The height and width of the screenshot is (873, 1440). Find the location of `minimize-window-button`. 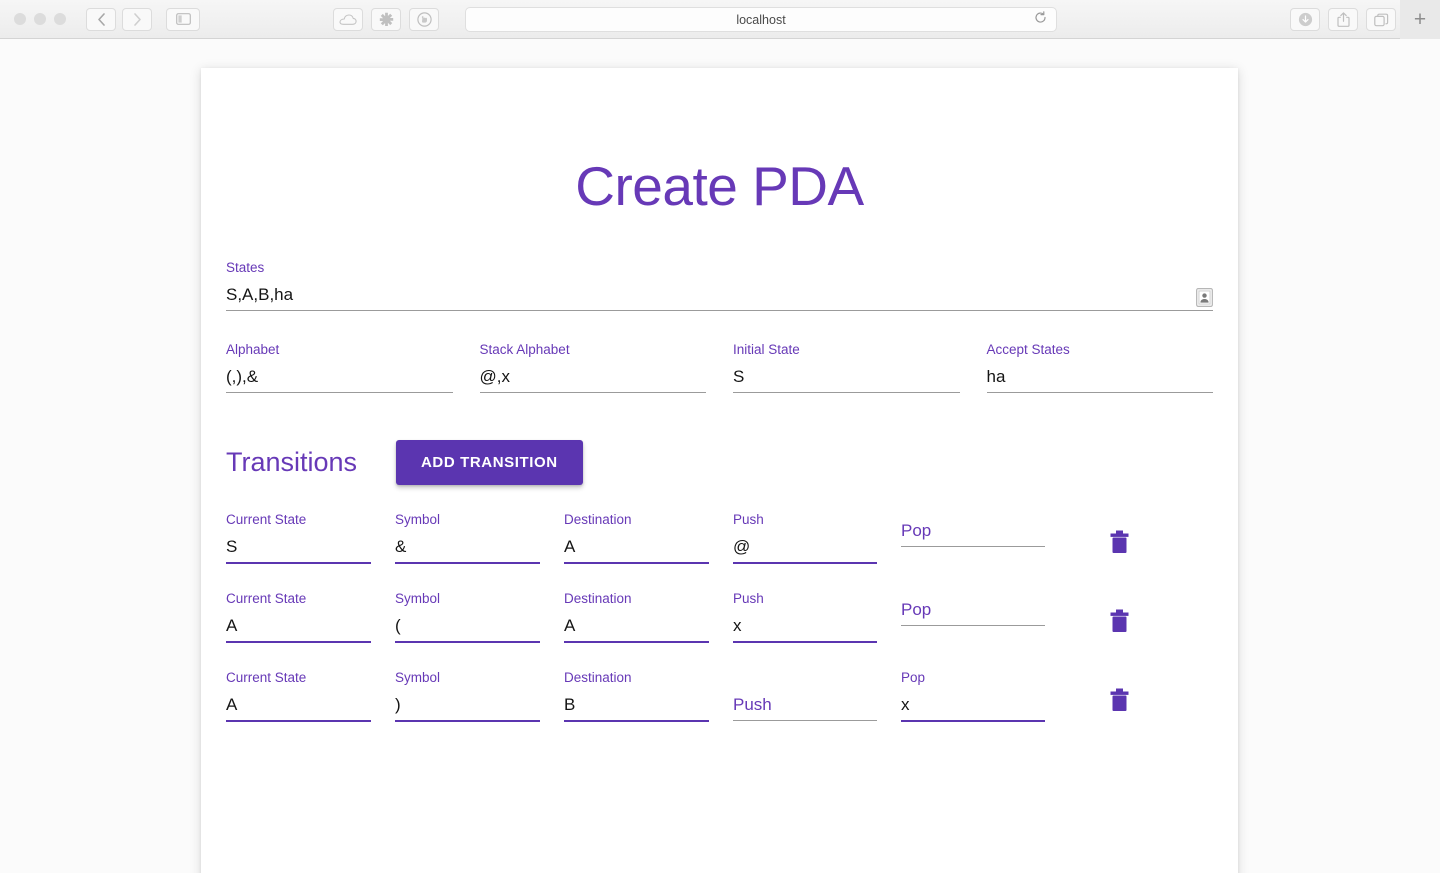

minimize-window-button is located at coordinates (40, 19).